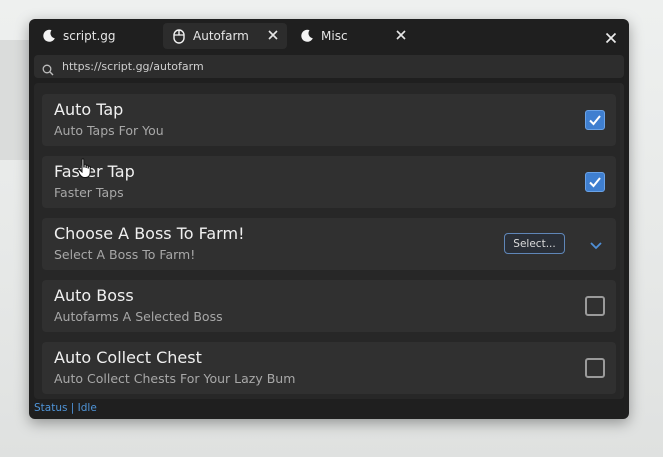  Describe the element at coordinates (332, 66) in the screenshot. I see `url-input` at that location.